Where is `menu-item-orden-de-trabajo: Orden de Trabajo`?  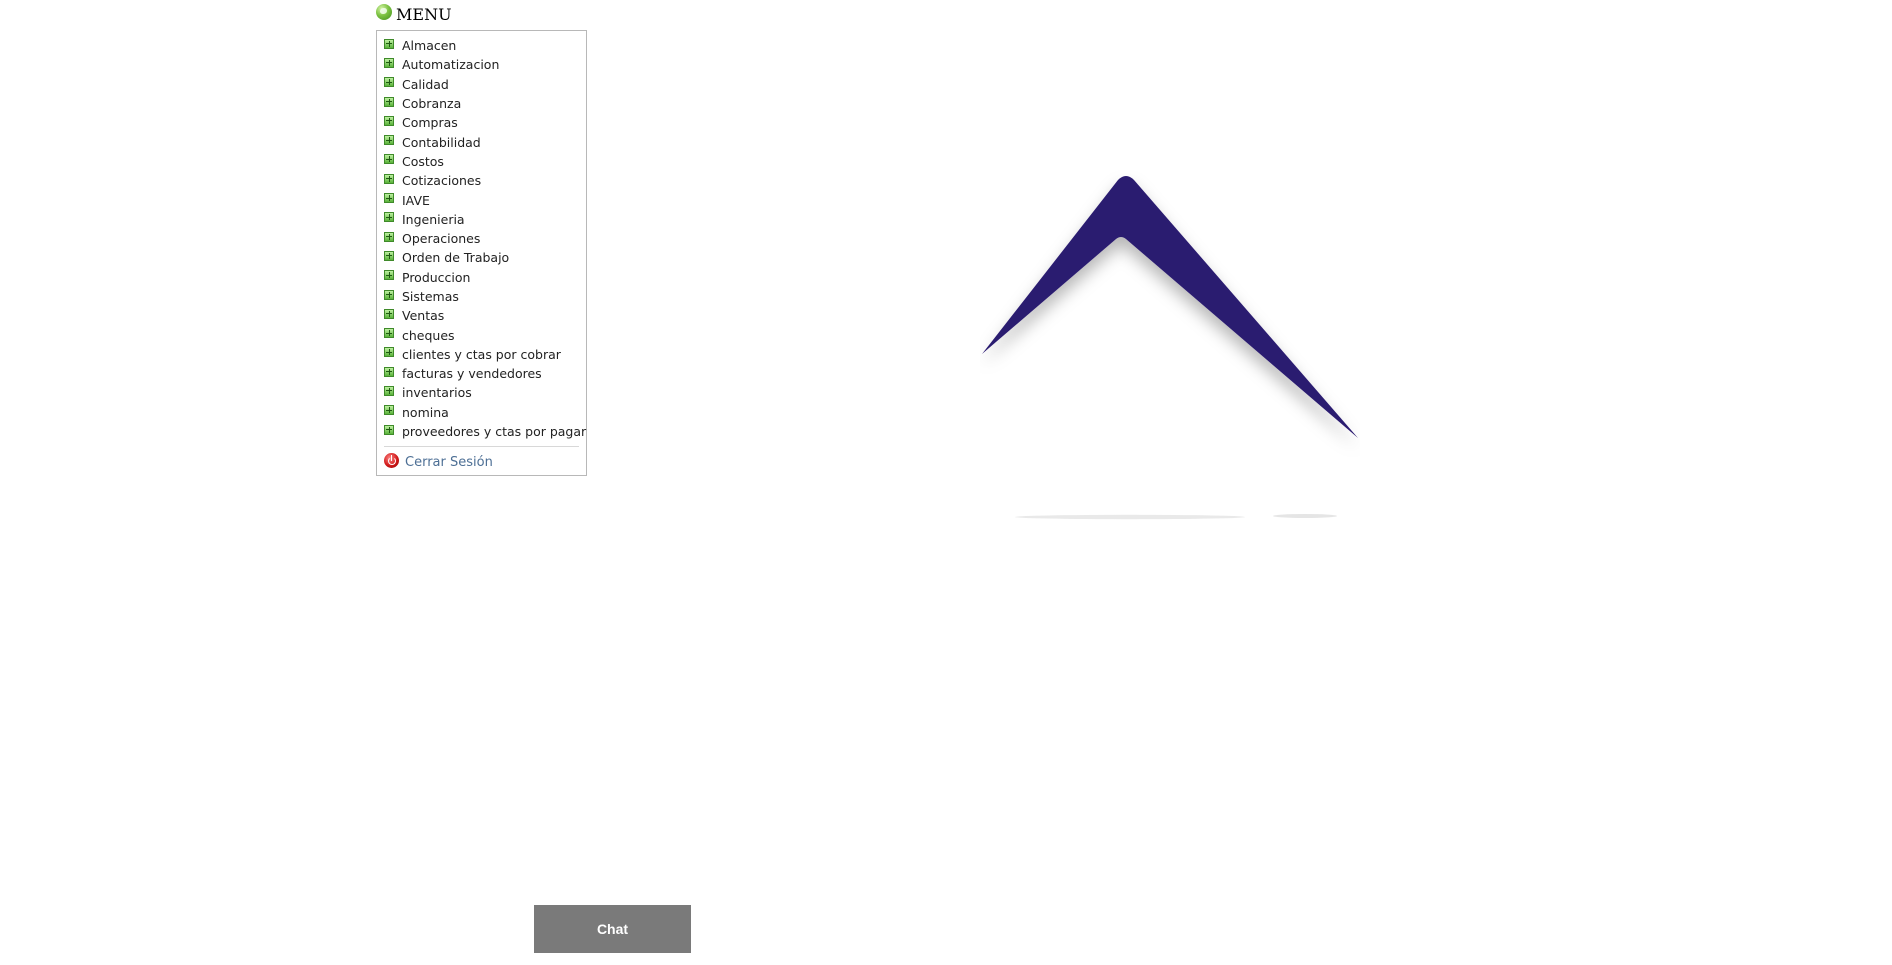 menu-item-orden-de-trabajo: Orden de Trabajo is located at coordinates (483, 257).